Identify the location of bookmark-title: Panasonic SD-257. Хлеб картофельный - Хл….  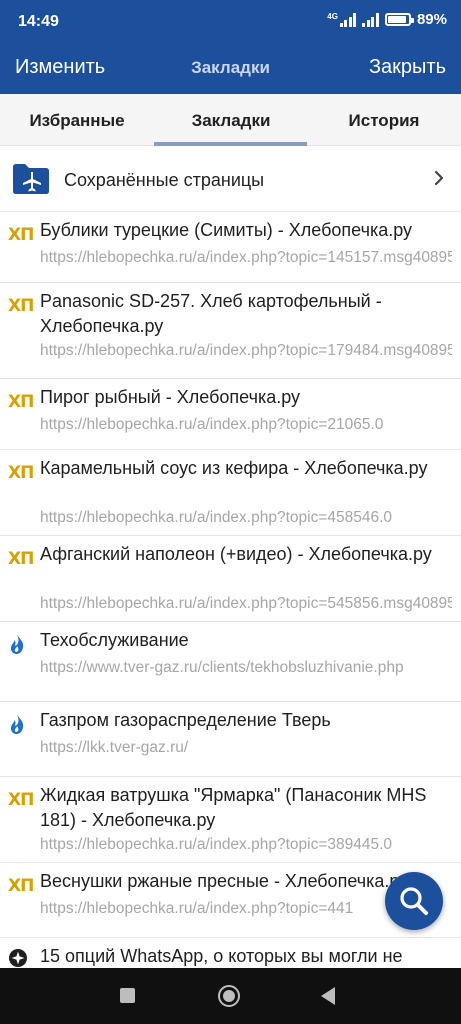
(211, 313).